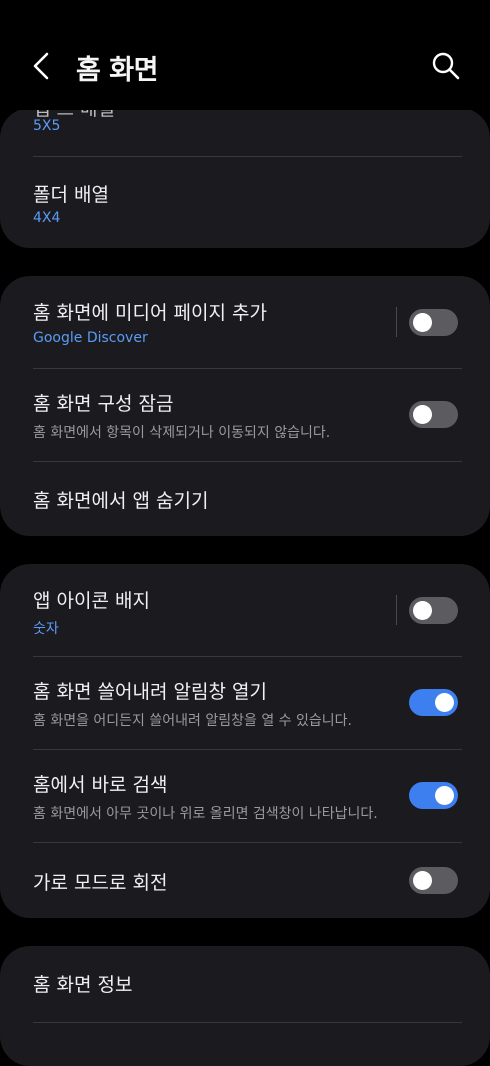  I want to click on folder-grid-title: 폴더 배열, so click(71, 195).